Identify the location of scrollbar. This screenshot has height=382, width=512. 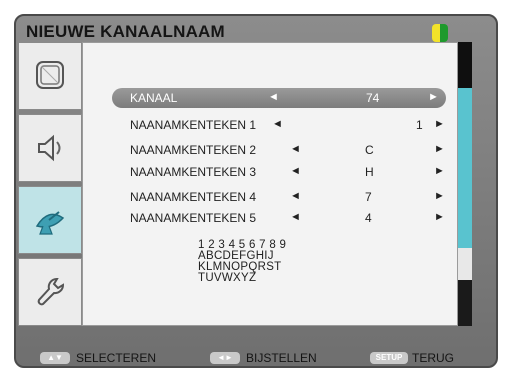
(465, 184).